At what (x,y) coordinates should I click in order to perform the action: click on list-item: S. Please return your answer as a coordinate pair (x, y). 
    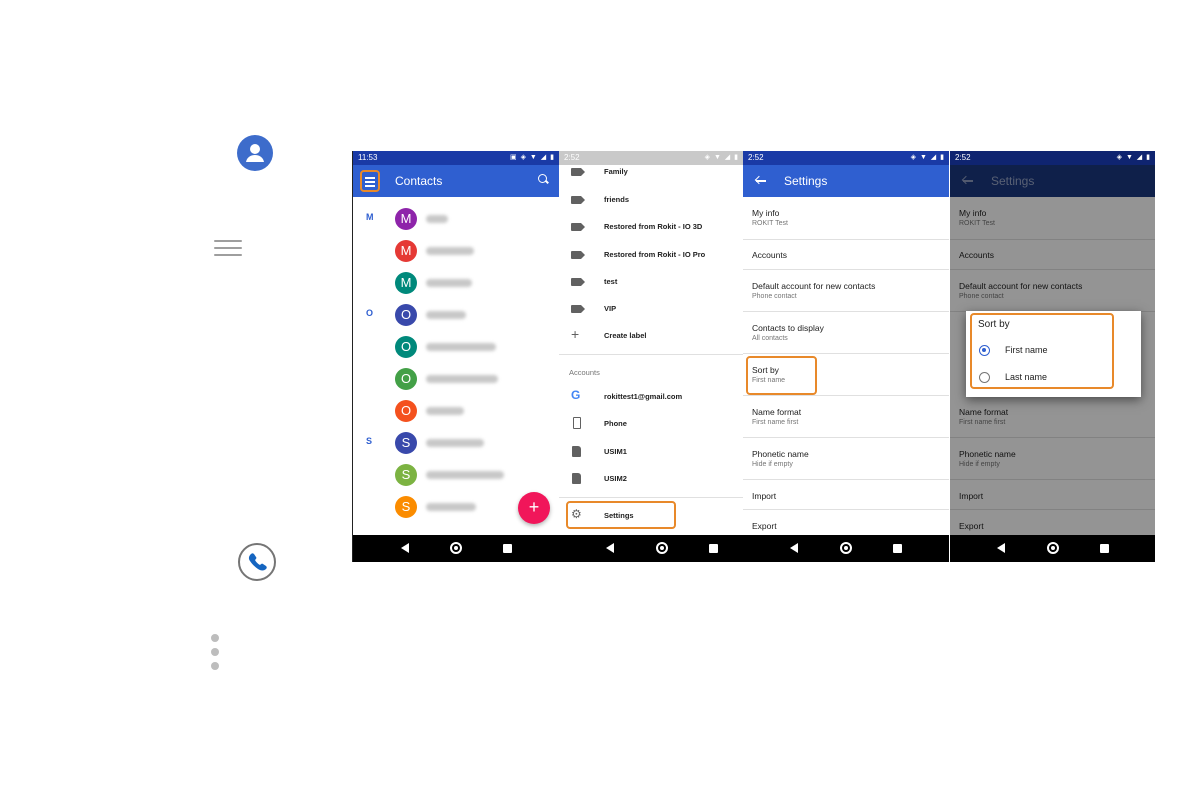
    Looking at the image, I should click on (456, 475).